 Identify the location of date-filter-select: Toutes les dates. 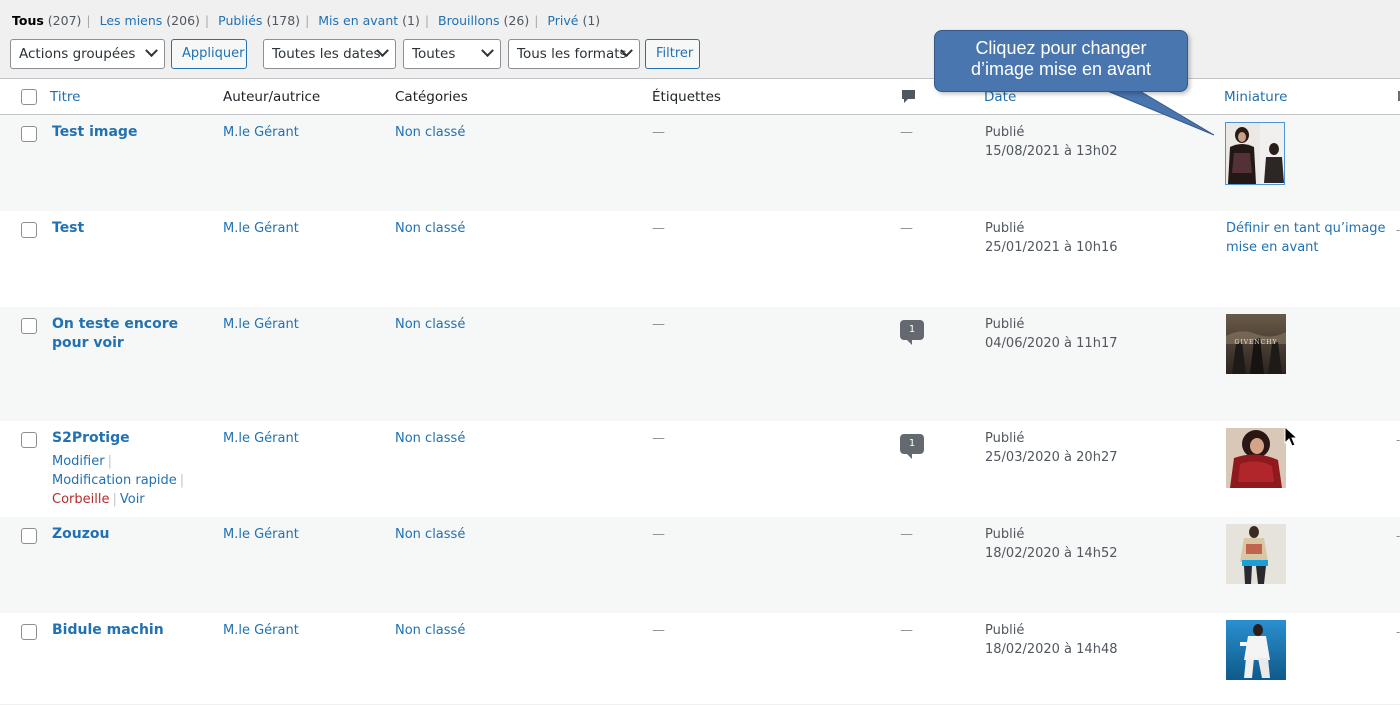
(329, 54).